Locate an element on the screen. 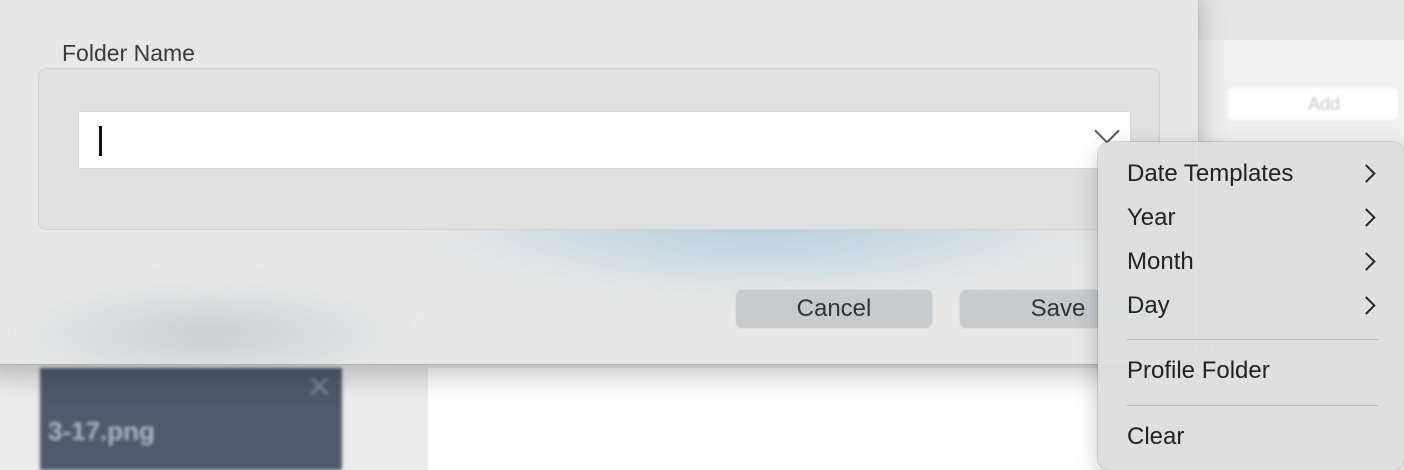  menu-item-profile-folder: Profile Folder is located at coordinates (1251, 371).